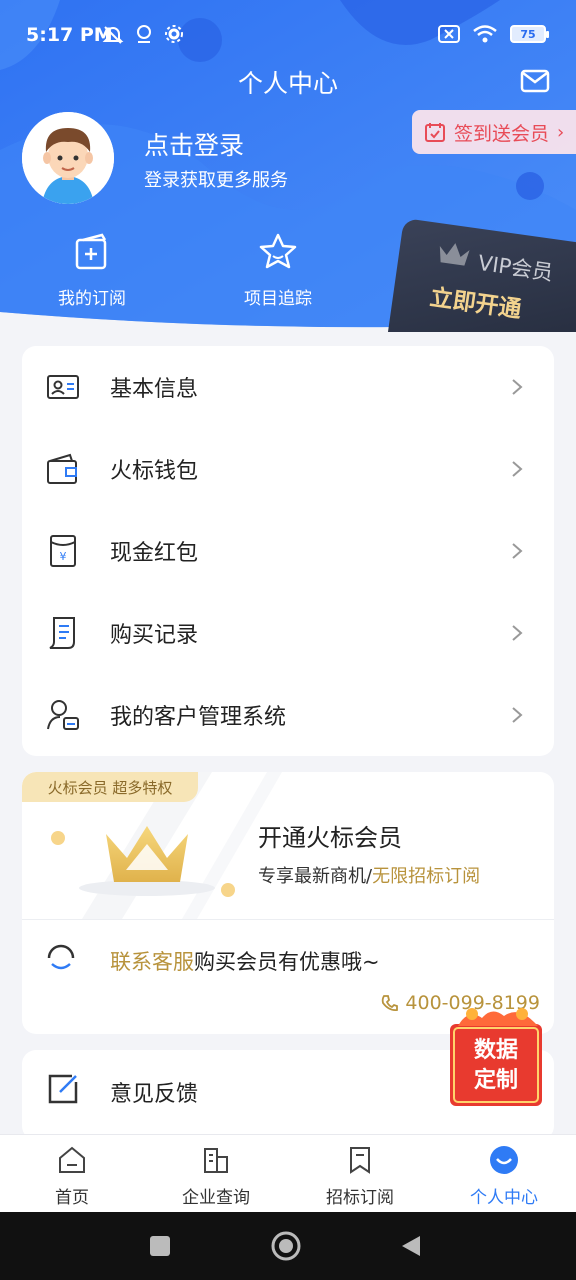 This screenshot has height=1280, width=576. I want to click on avatar, so click(68, 158).